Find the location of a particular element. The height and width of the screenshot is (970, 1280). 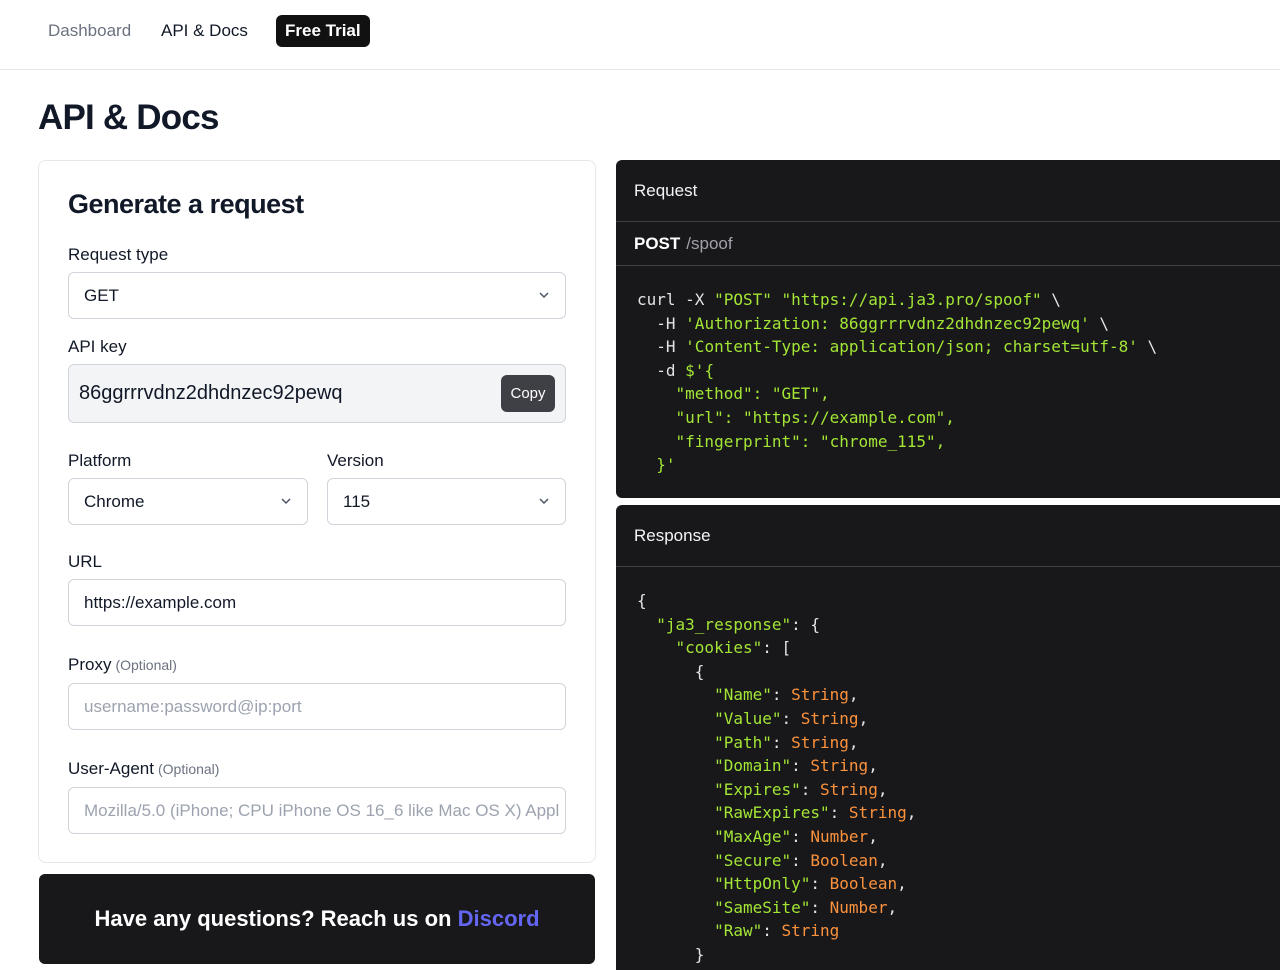

response-code-token: "Domain" is located at coordinates (753, 766).